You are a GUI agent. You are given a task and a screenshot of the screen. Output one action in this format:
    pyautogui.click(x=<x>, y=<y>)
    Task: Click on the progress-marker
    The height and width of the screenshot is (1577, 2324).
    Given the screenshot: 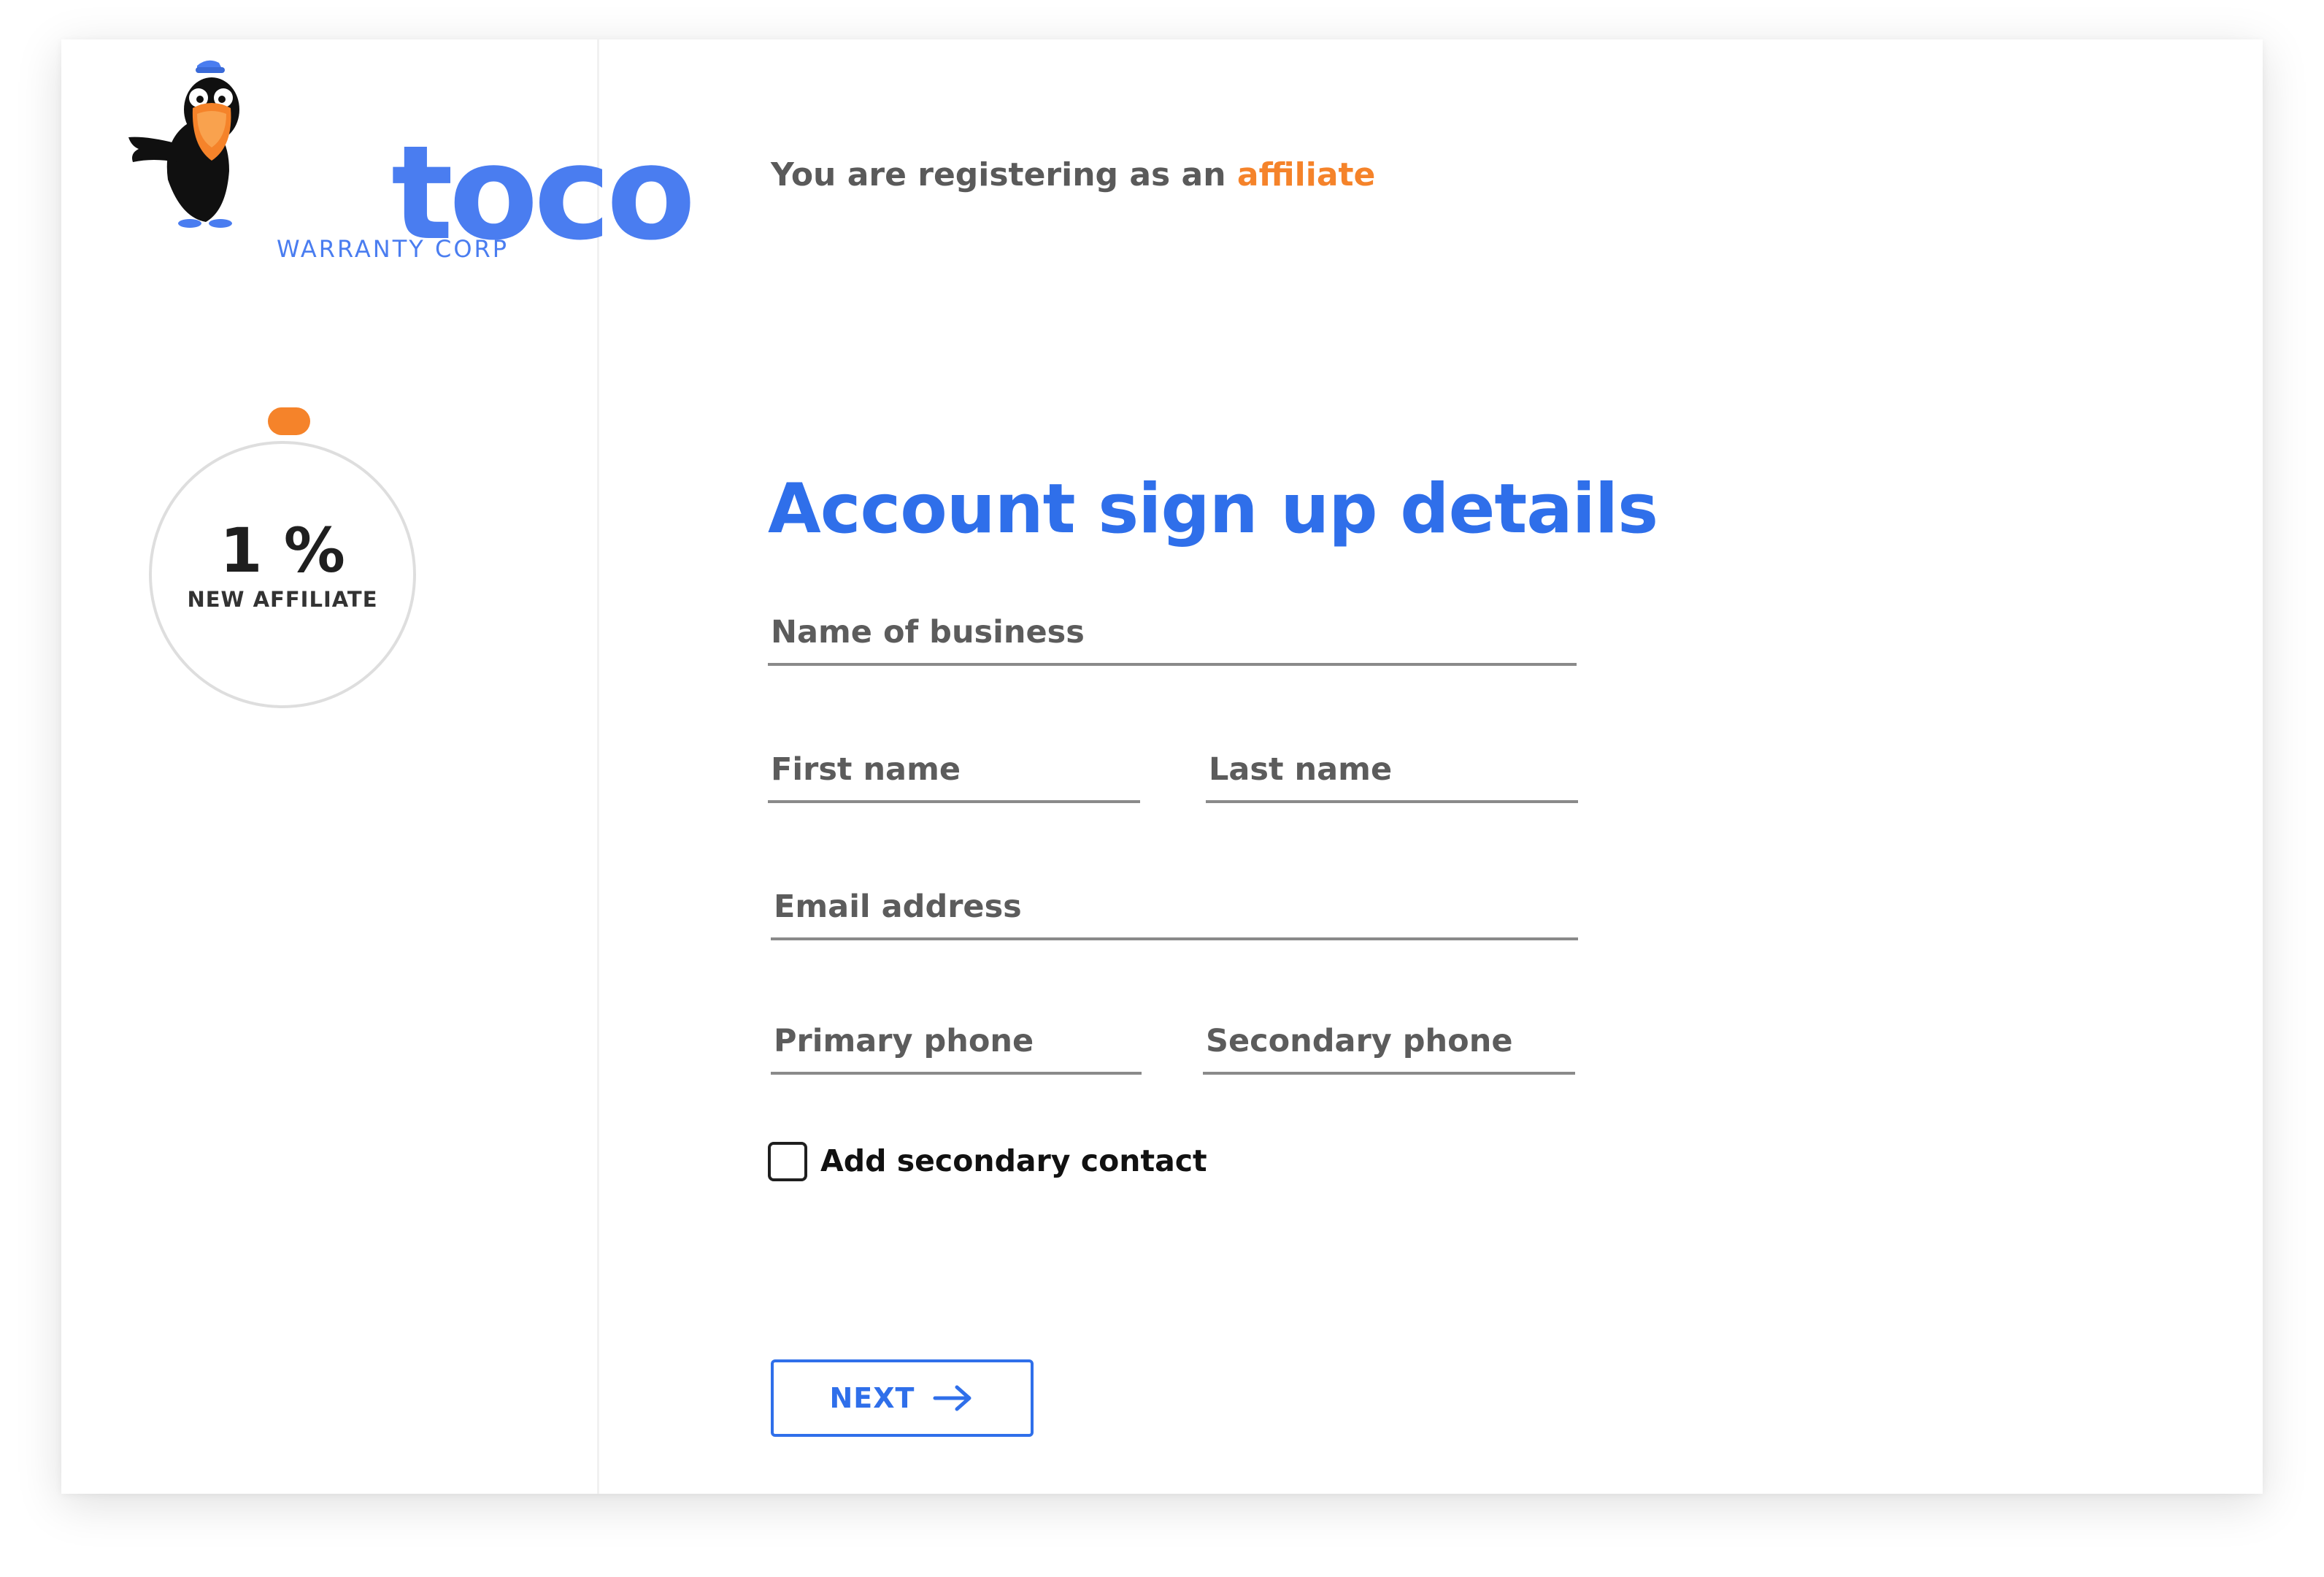 What is the action you would take?
    pyautogui.click(x=289, y=421)
    